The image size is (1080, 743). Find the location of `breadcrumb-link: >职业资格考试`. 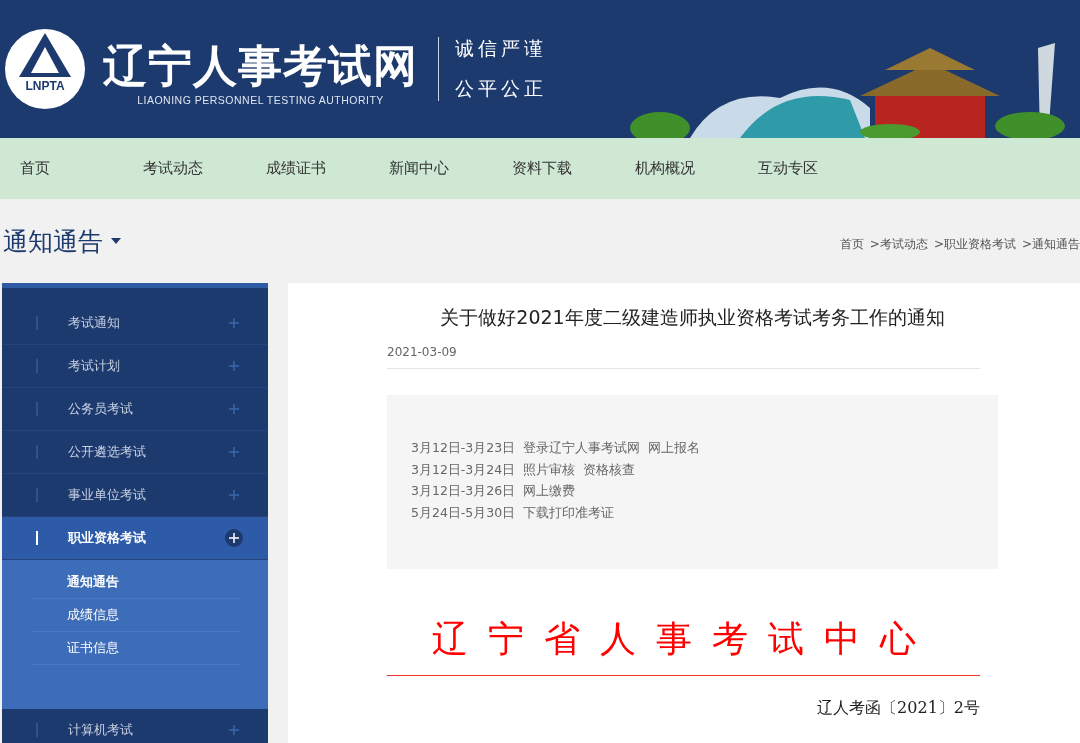

breadcrumb-link: >职业资格考试 is located at coordinates (974, 244).